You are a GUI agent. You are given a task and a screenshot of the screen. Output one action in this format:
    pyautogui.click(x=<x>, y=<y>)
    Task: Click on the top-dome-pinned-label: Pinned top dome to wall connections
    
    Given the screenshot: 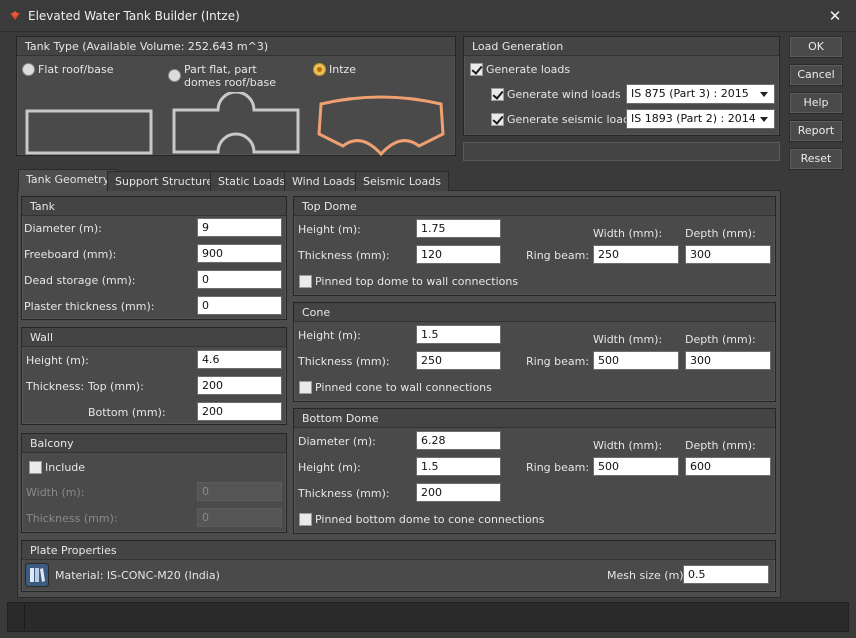 What is the action you would take?
    pyautogui.click(x=417, y=281)
    